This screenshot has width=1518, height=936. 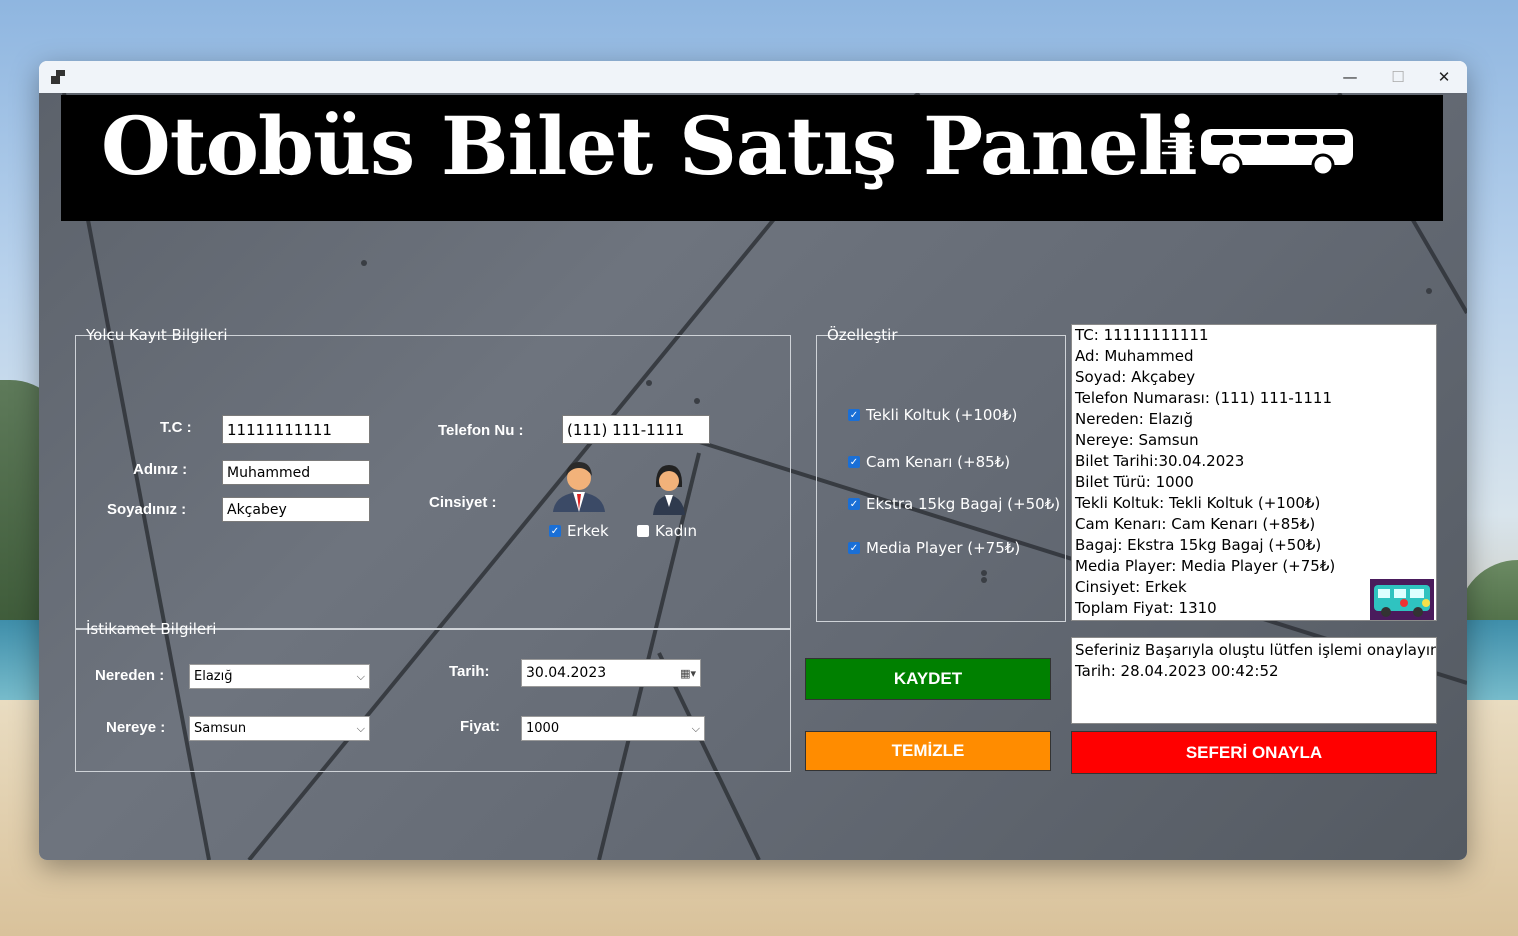 What do you see at coordinates (579, 487) in the screenshot?
I see `male-person-icon` at bounding box center [579, 487].